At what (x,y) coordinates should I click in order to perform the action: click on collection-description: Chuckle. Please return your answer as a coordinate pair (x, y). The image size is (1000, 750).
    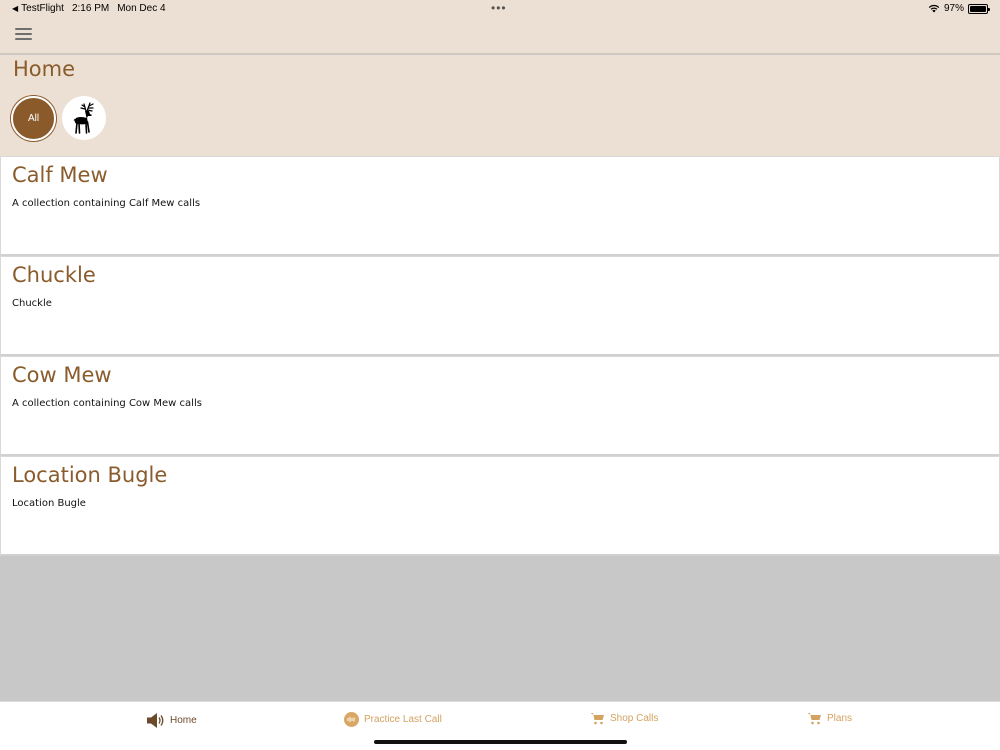
    Looking at the image, I should click on (32, 303).